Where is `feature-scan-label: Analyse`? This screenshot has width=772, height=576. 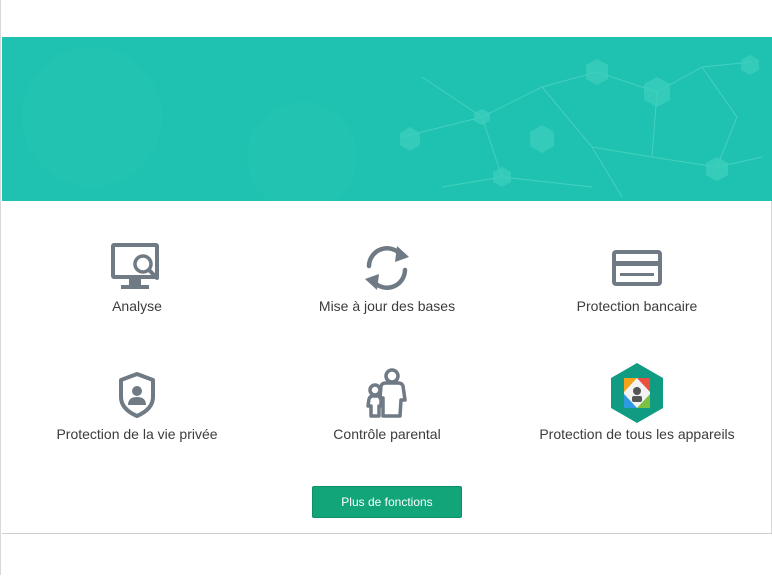
feature-scan-label: Analyse is located at coordinates (137, 306).